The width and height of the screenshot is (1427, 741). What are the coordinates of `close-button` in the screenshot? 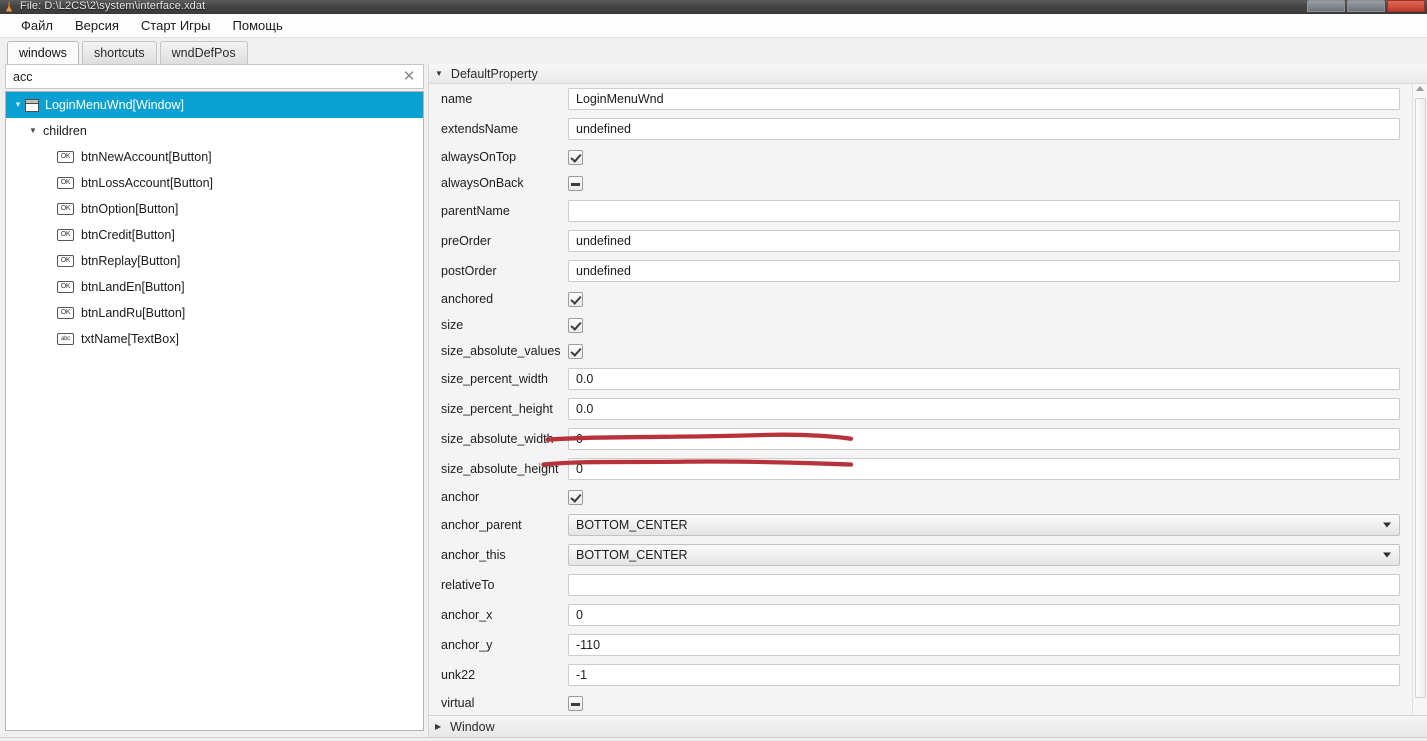 It's located at (1406, 6).